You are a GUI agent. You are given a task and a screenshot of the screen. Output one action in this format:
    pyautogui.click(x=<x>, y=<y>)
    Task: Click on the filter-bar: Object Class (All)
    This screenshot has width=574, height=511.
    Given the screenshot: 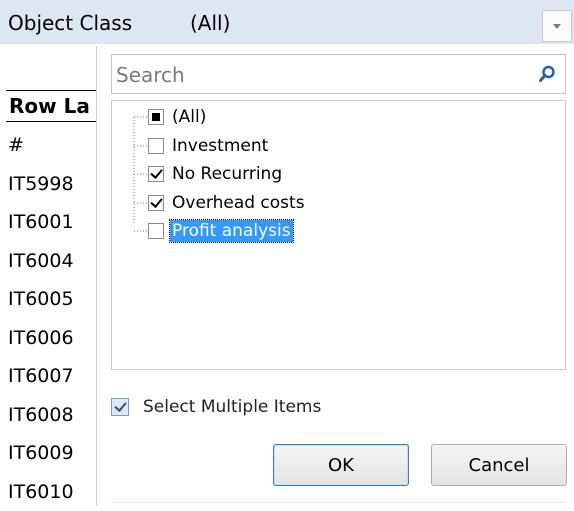 What is the action you would take?
    pyautogui.click(x=287, y=22)
    